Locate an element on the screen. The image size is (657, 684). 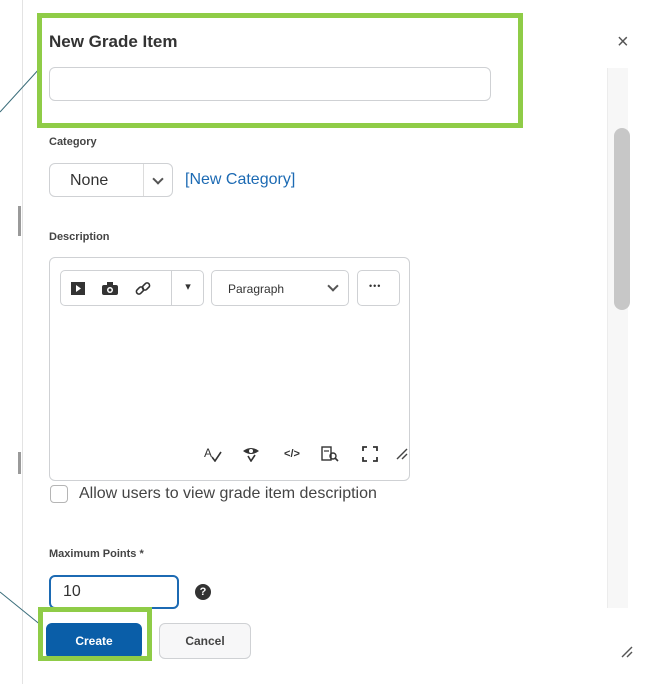
link-icon is located at coordinates (143, 290).